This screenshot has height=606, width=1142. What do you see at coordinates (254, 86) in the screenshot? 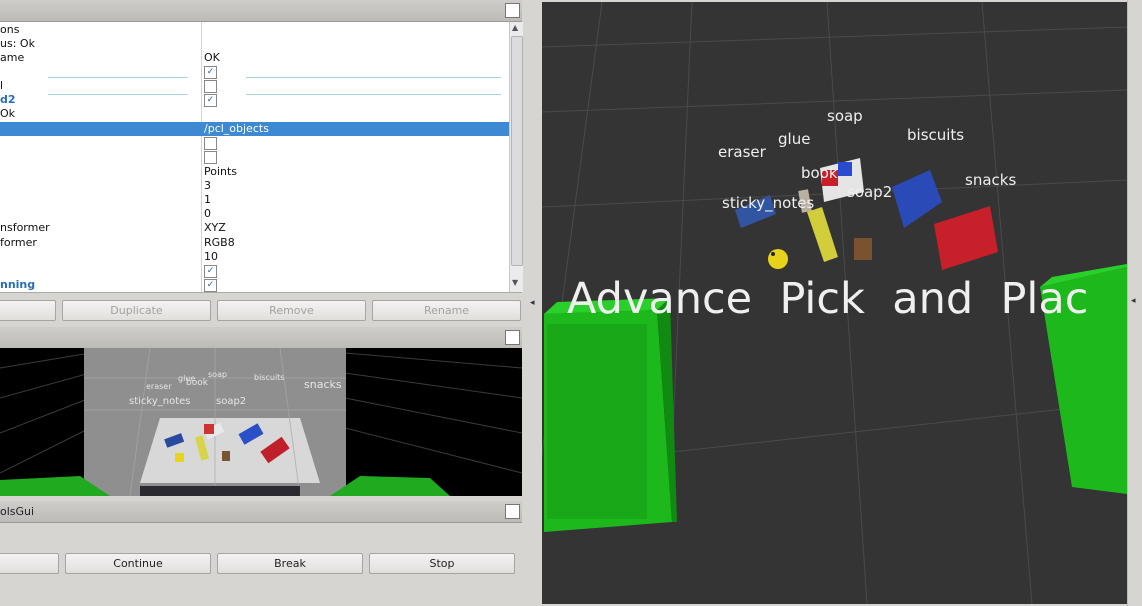
I see `tree-row: l` at bounding box center [254, 86].